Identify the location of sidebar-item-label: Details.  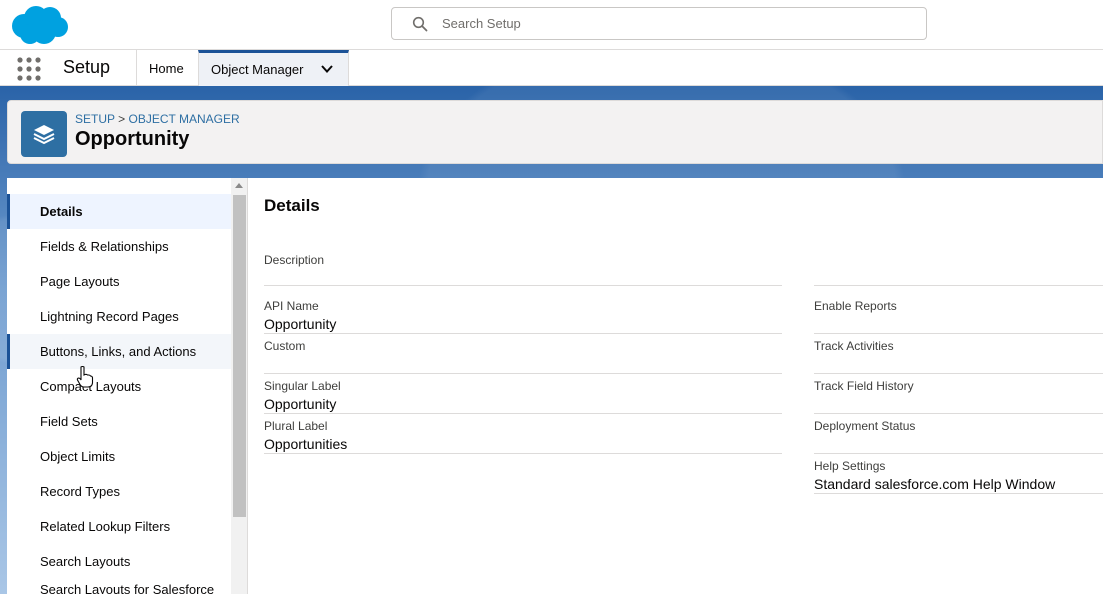
(61, 211).